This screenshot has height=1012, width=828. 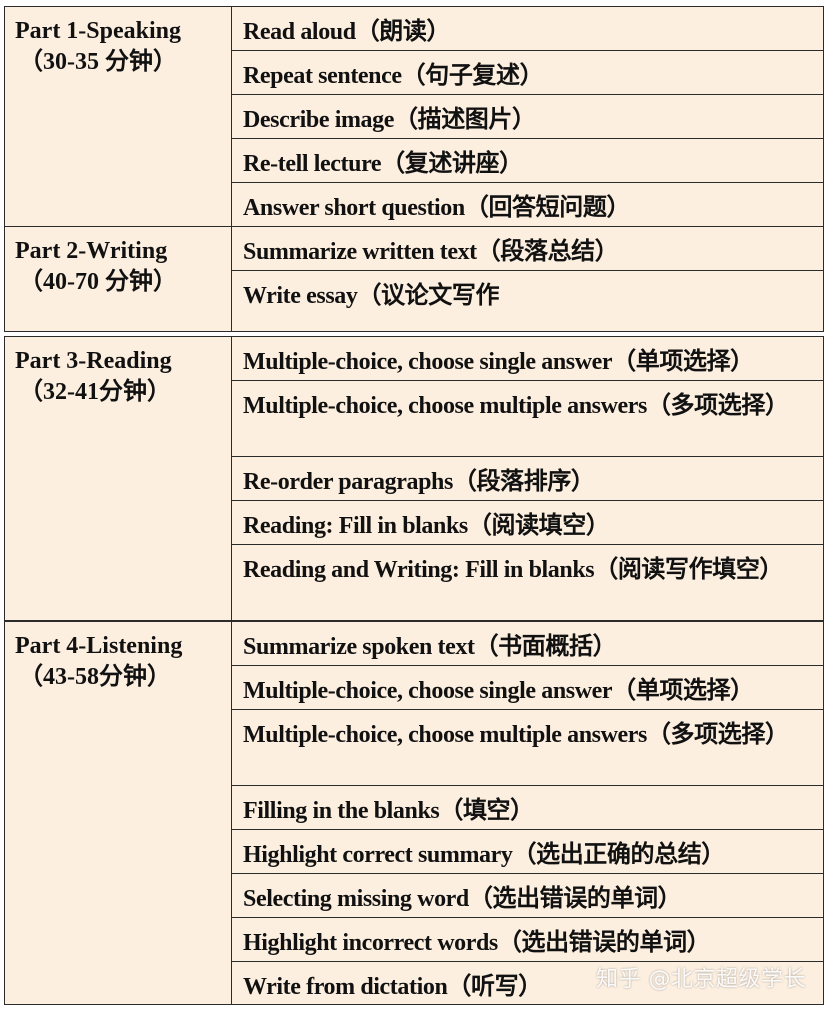 I want to click on task-item: Selecting missing word（选出错误的单词）, so click(x=527, y=895).